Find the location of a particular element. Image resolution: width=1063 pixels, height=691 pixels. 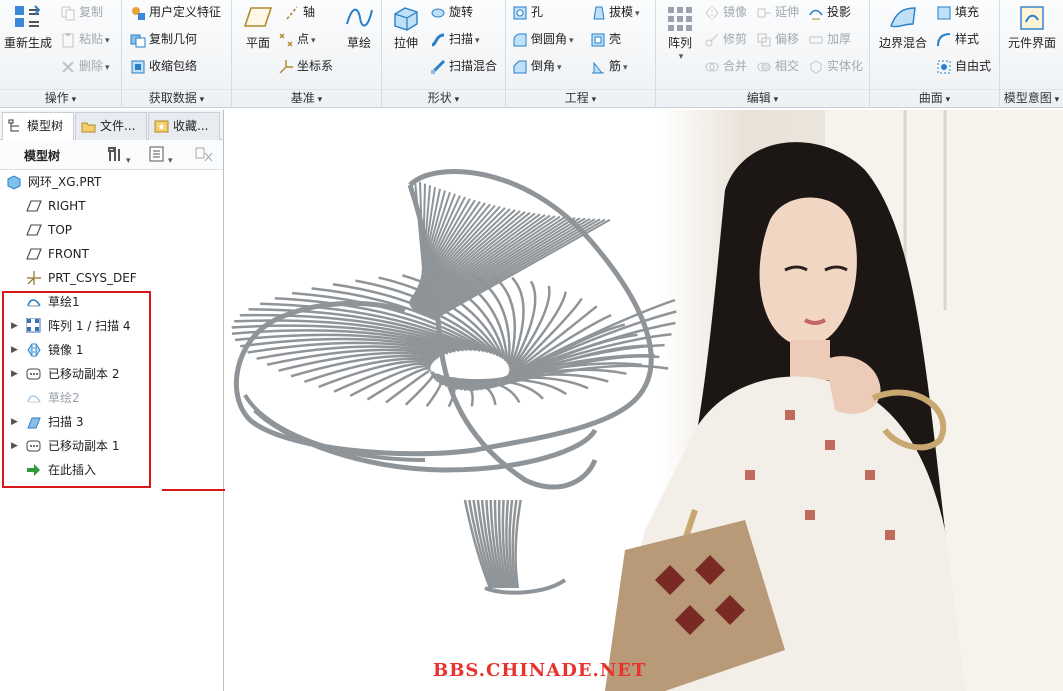

offset-button: 偏移 is located at coordinates (777, 39).